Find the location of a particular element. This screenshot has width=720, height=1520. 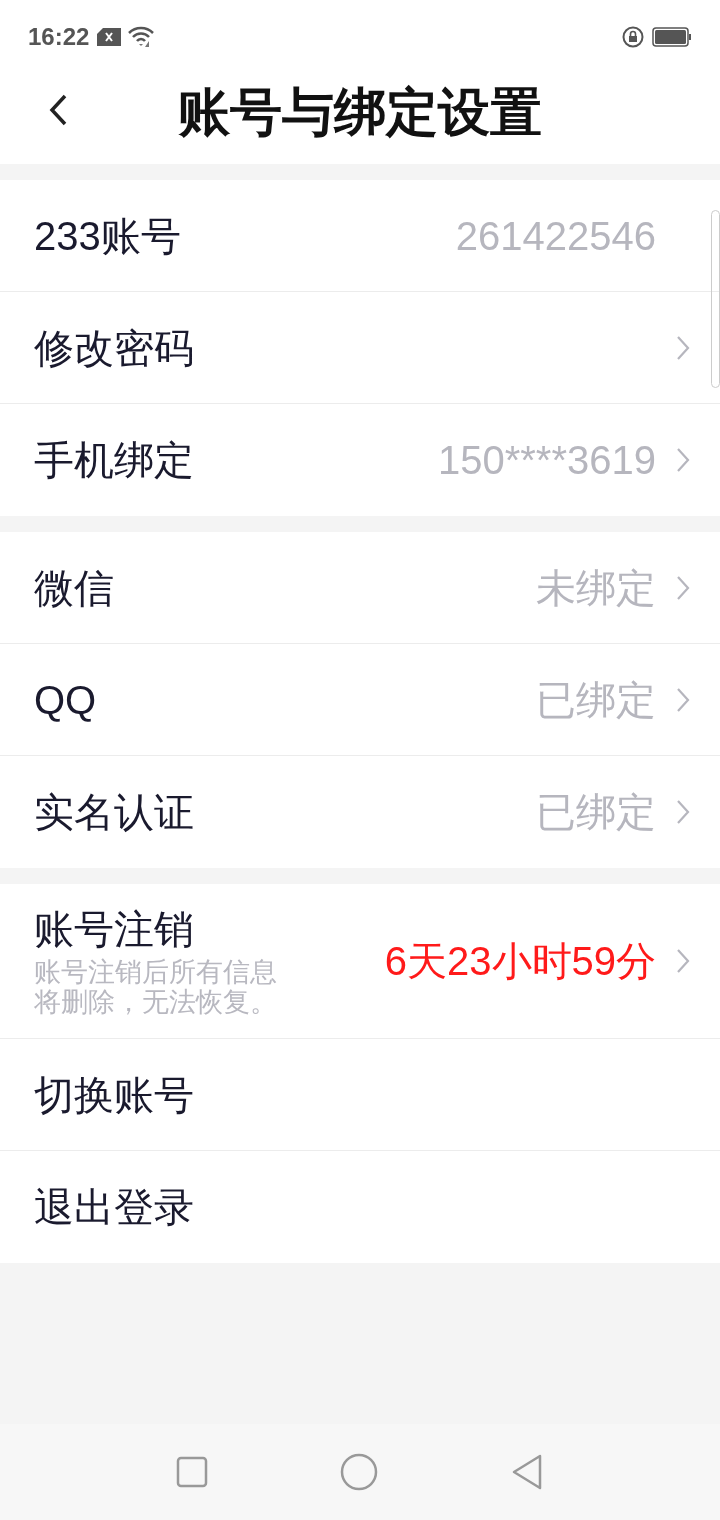

wifi-icon is located at coordinates (141, 37).